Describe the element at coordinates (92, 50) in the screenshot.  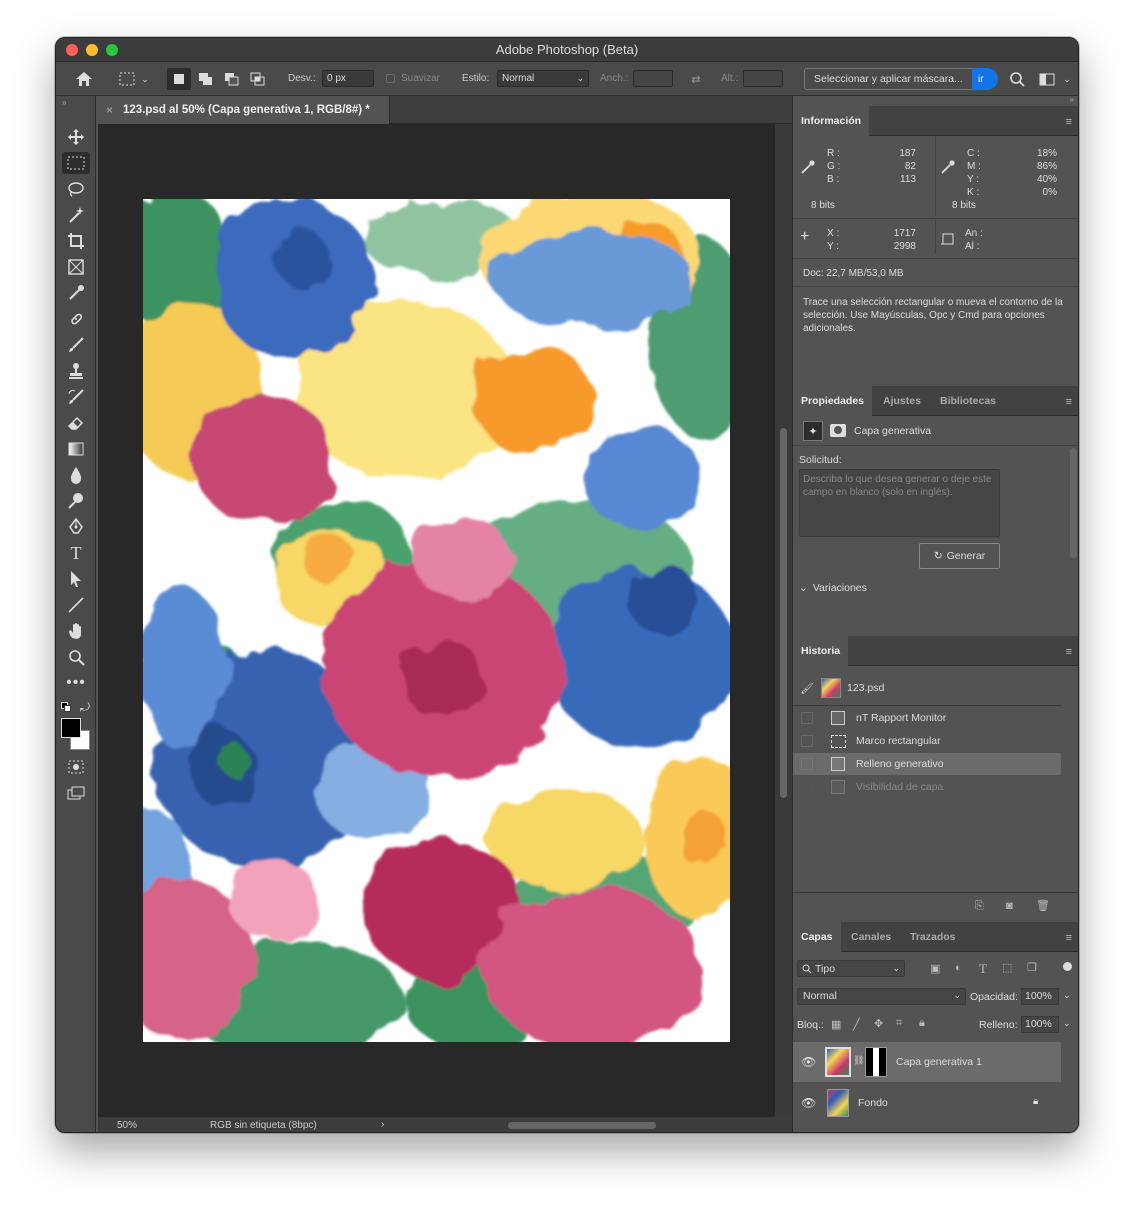
I see `minimize-window-button` at that location.